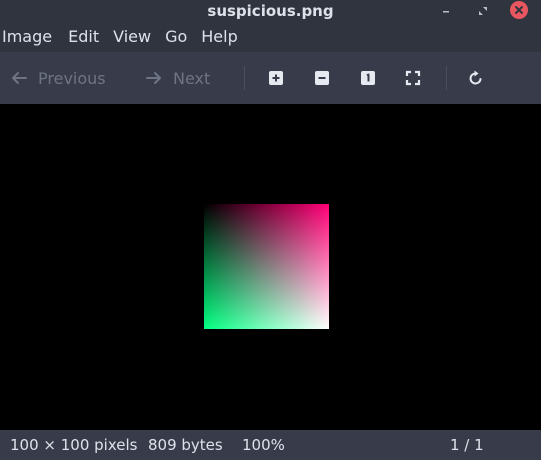  Describe the element at coordinates (263, 445) in the screenshot. I see `zoom-level: 100%` at that location.